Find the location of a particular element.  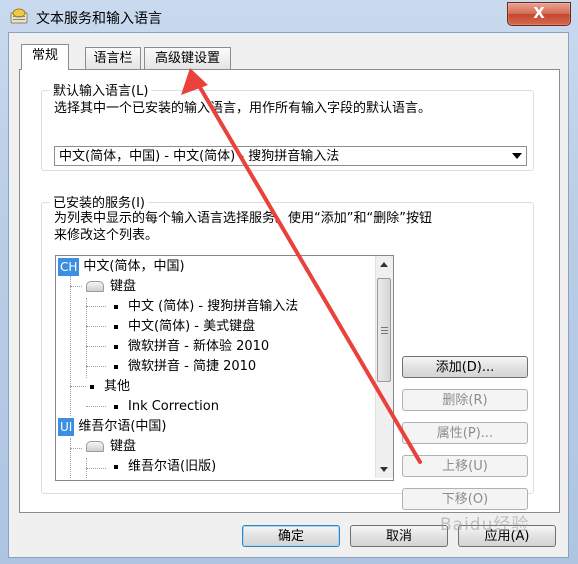

installed-services-description-1: 为列表中显示的每个输入语言选择服务。使用“添加”和“删除”按钮 is located at coordinates (243, 218).